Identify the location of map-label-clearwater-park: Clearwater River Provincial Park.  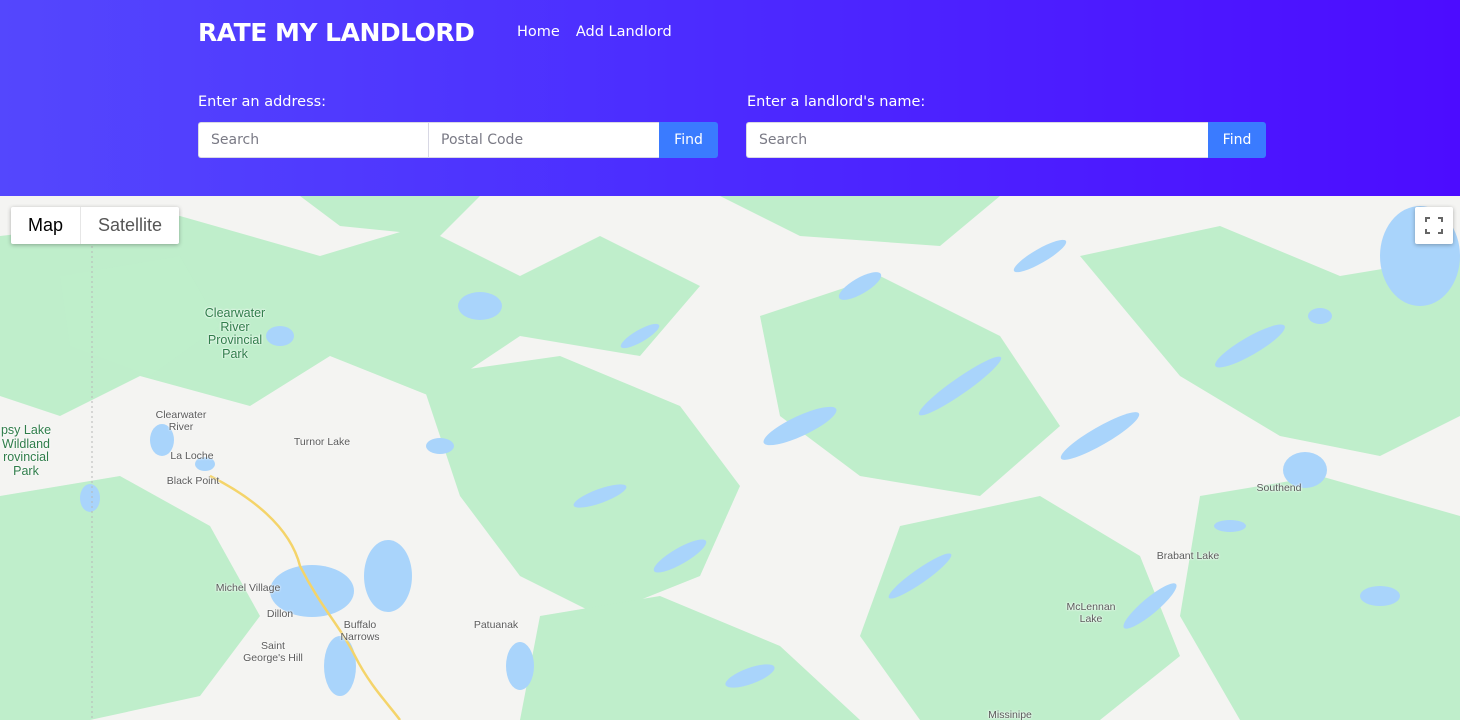
(235, 333).